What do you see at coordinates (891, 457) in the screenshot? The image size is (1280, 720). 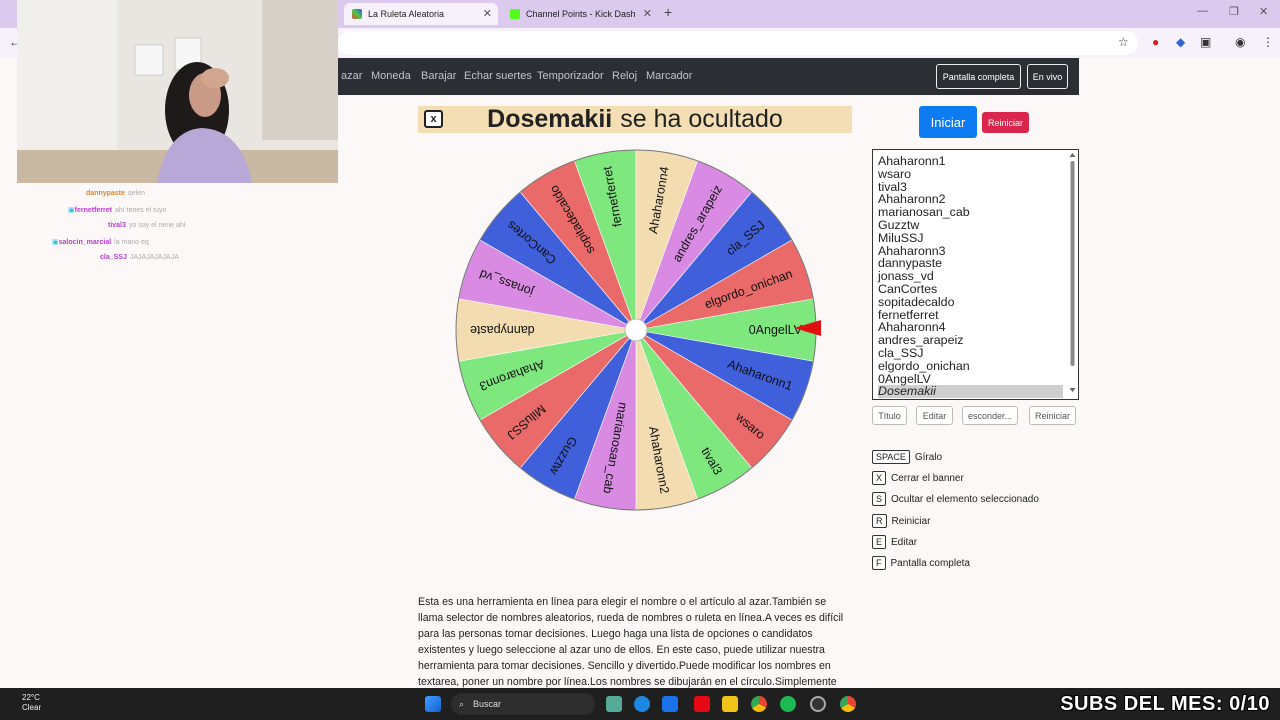 I see `key-label: SPACE` at bounding box center [891, 457].